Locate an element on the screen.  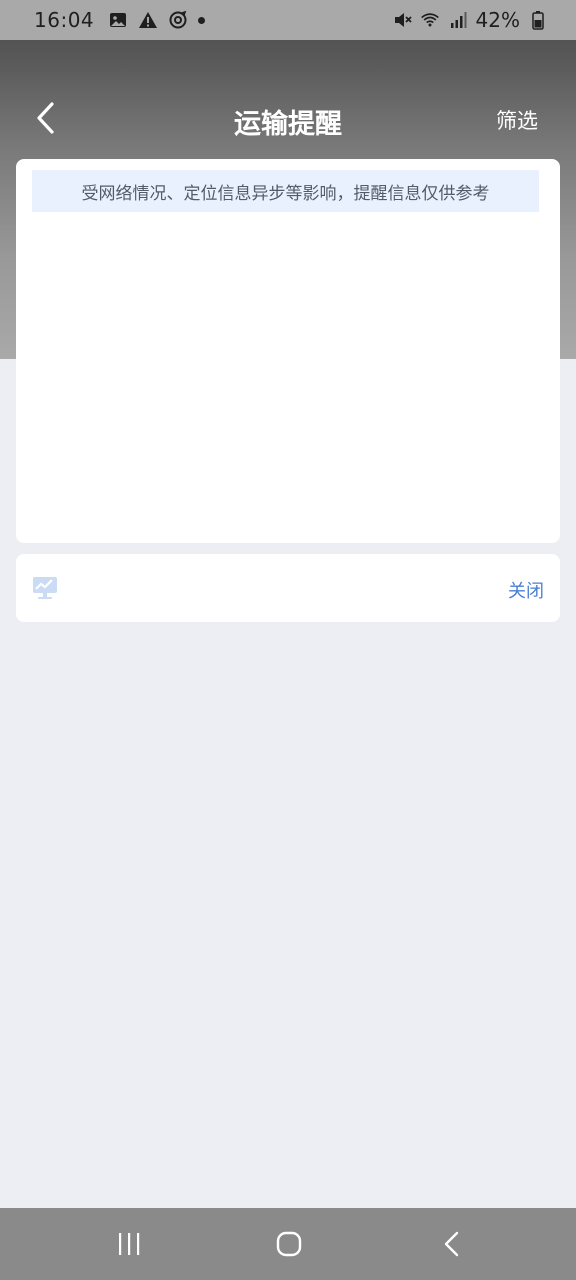
gallery-icon is located at coordinates (118, 20).